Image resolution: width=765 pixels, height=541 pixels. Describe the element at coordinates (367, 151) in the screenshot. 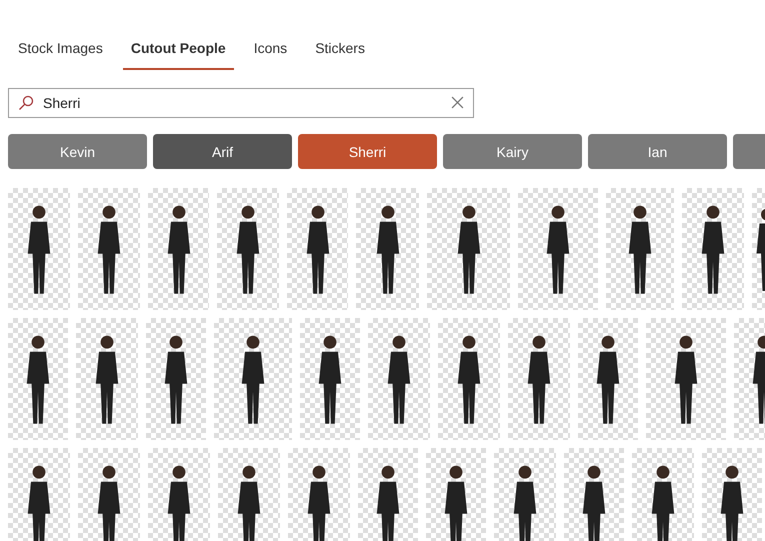

I see `person-chip: Sherri` at that location.